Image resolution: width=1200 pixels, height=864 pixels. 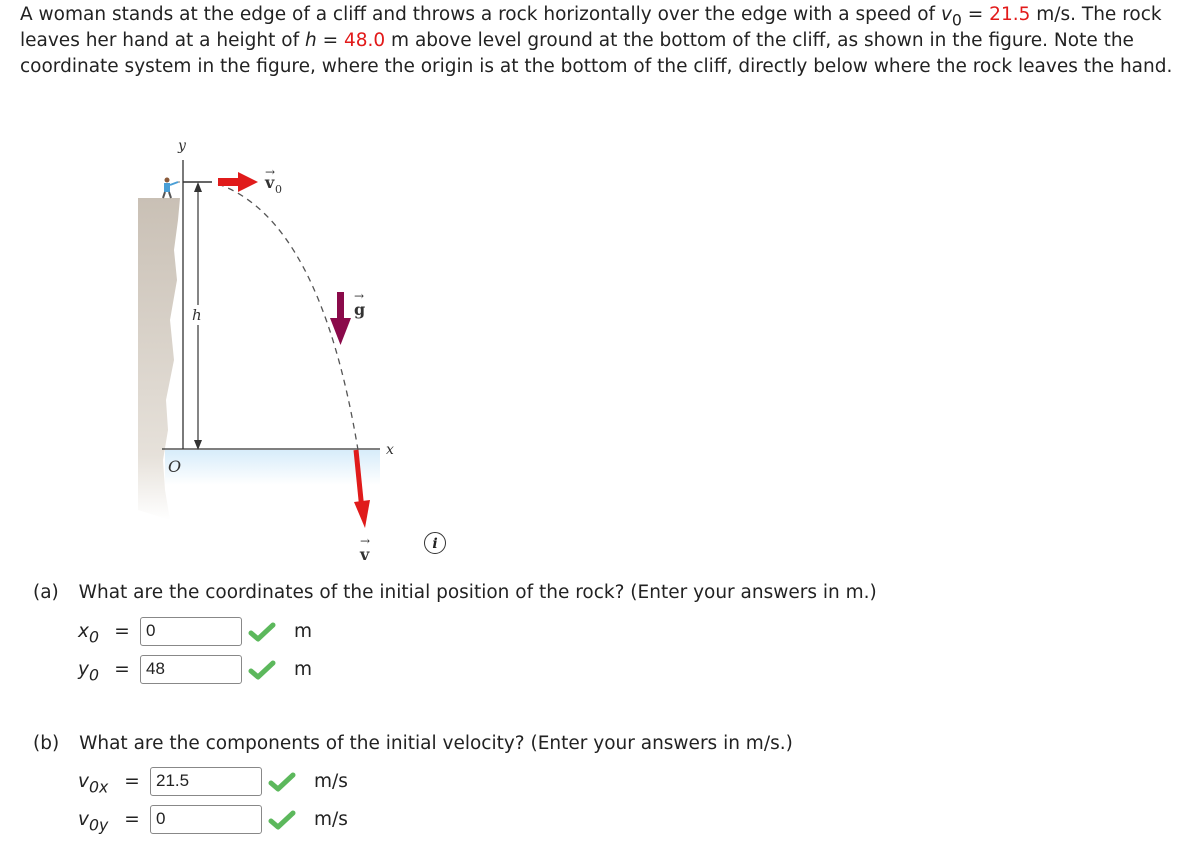 What do you see at coordinates (310, 40) in the screenshot?
I see `h-symbol: h` at bounding box center [310, 40].